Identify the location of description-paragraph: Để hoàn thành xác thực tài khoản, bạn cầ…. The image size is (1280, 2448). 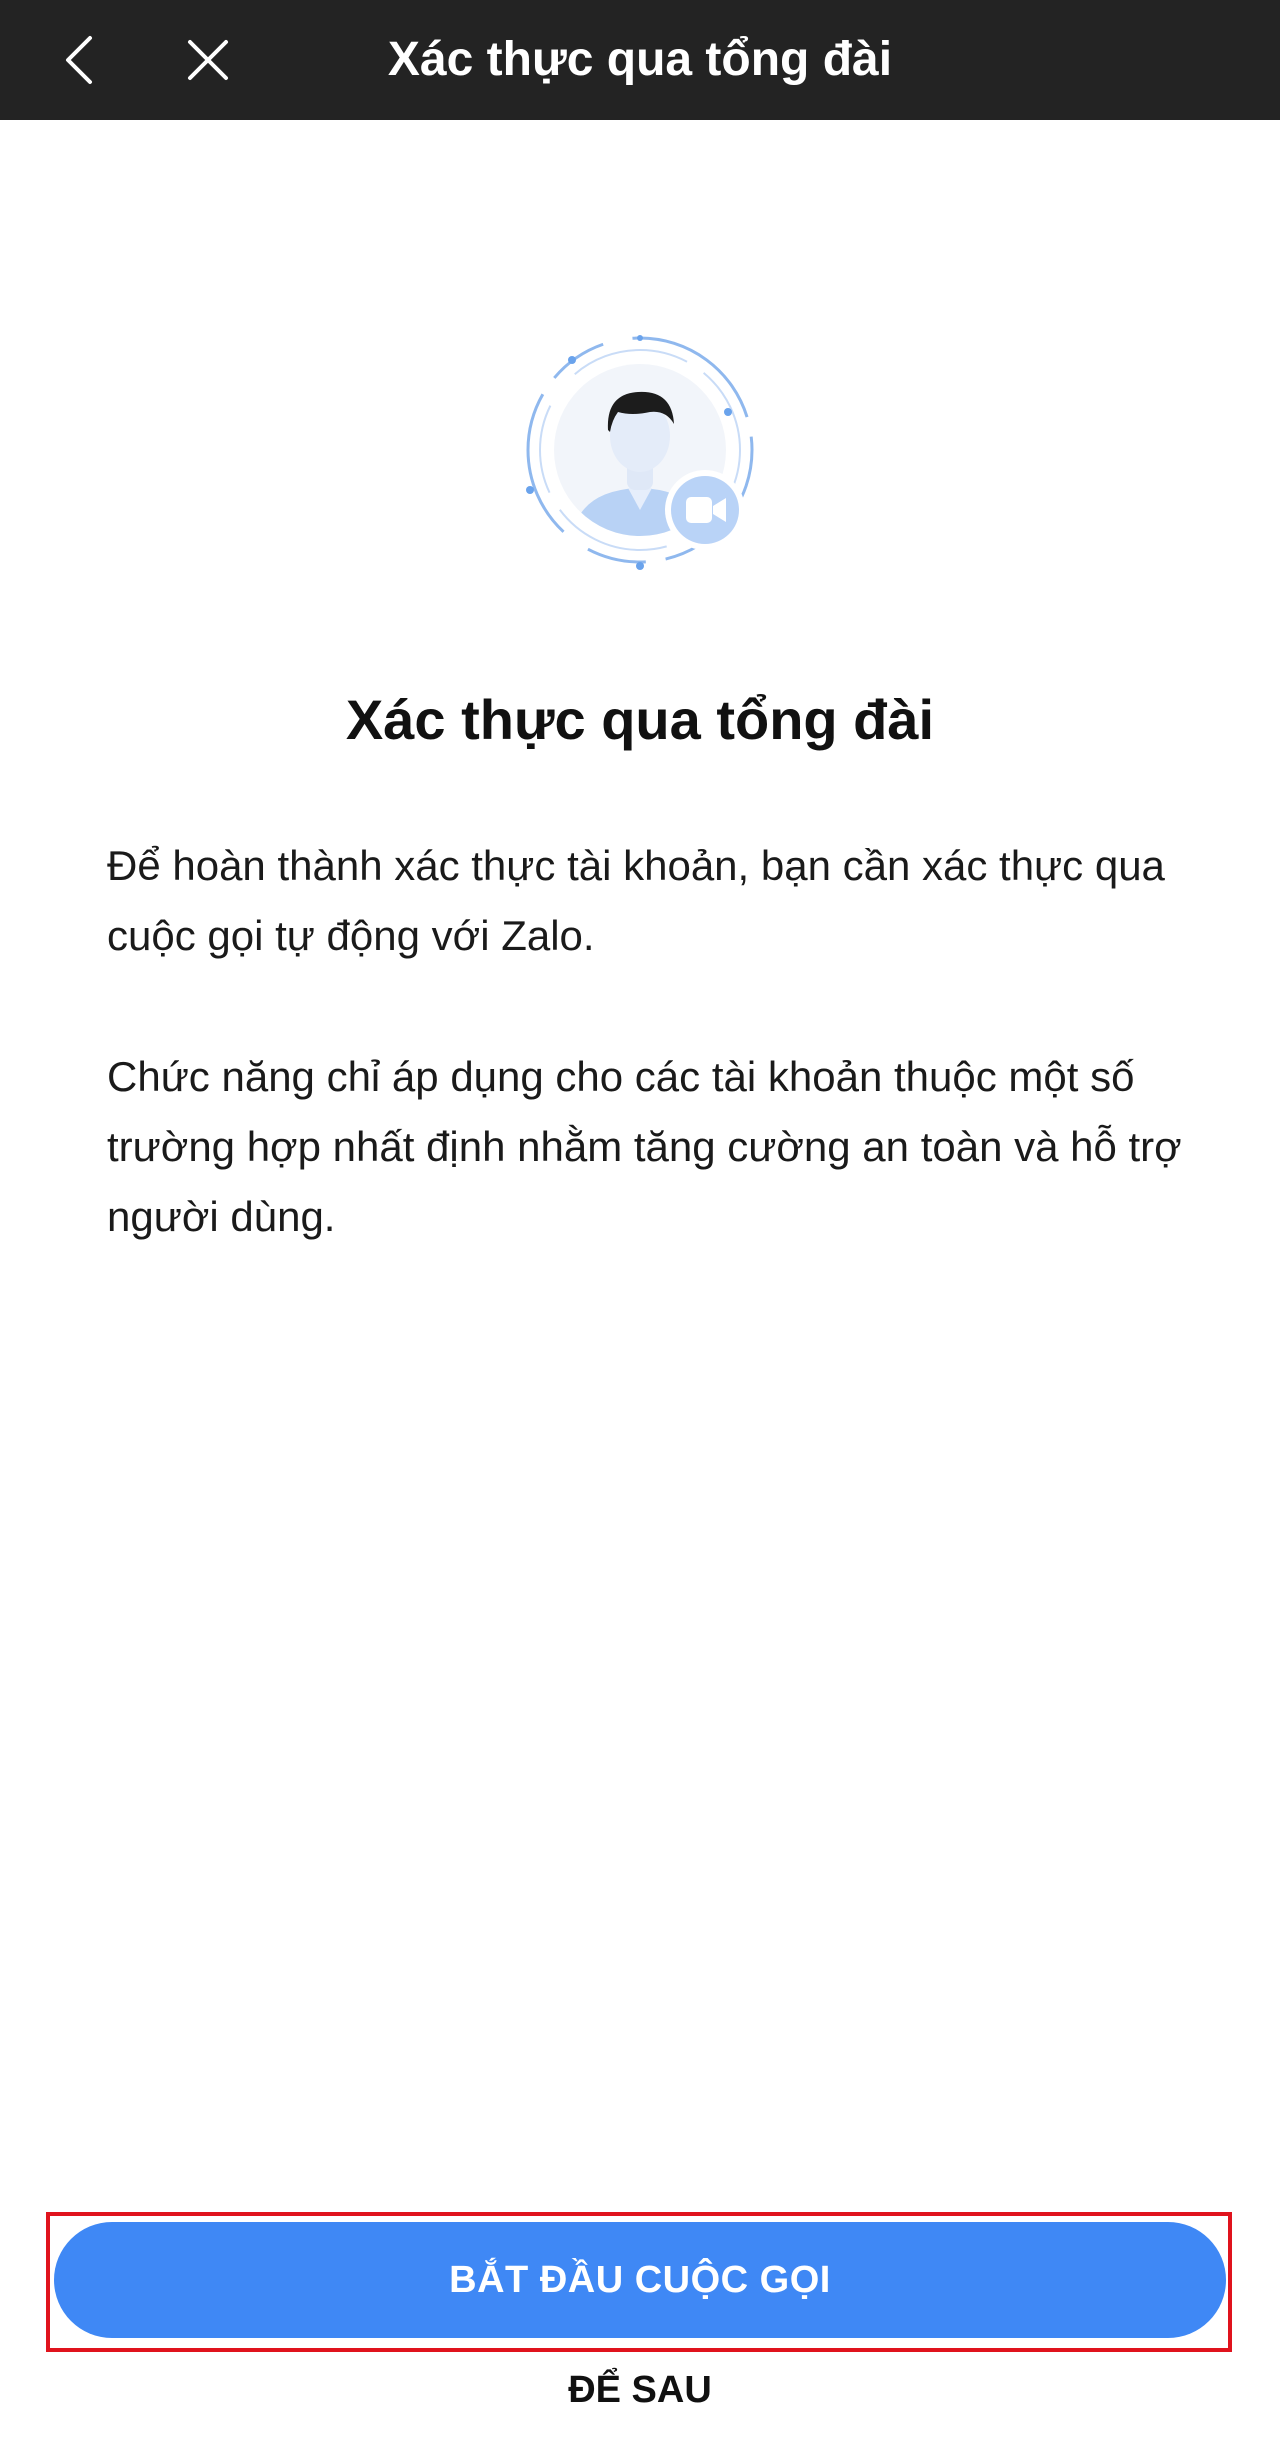
(636, 900).